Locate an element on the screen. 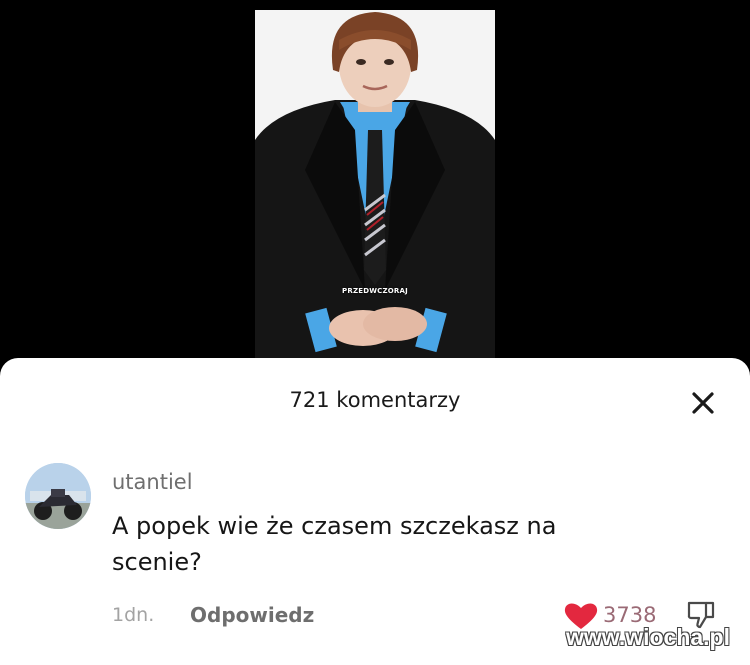 This screenshot has height=665, width=750. comments-count-title: 721 komentarzy is located at coordinates (375, 400).